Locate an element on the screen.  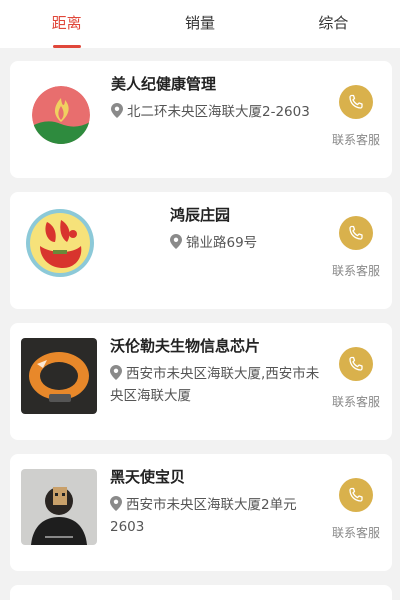
store-address: 北二环未央区海联大厦2-2603 is located at coordinates (218, 112).